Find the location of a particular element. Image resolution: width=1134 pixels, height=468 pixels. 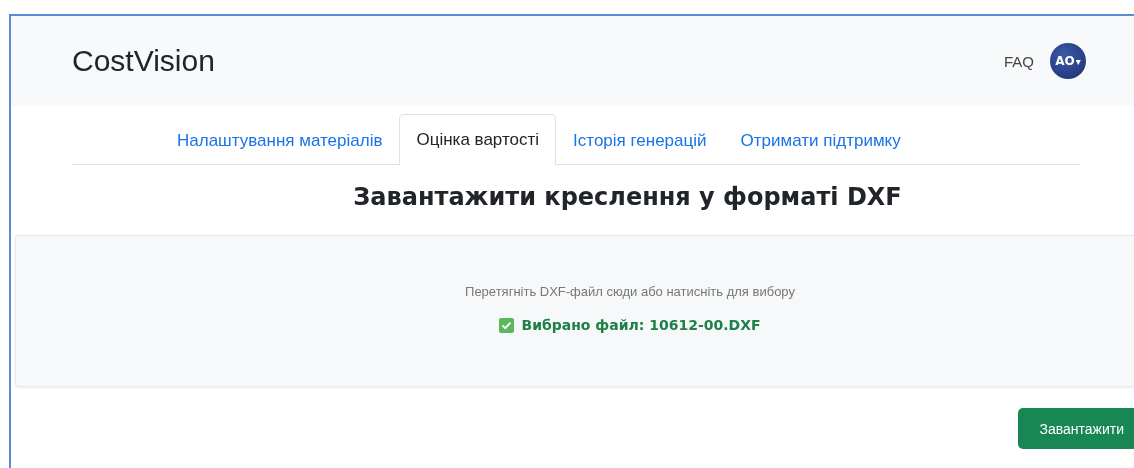

tab: Історія генерацій is located at coordinates (640, 140).